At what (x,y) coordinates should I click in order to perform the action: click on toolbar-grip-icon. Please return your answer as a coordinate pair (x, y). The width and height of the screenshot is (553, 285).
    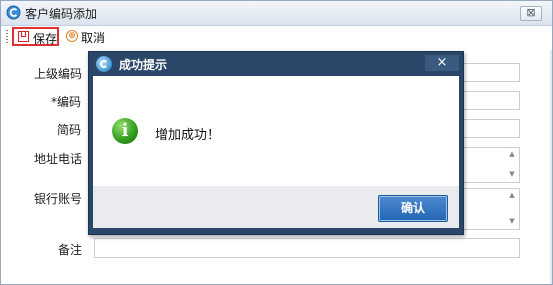
    Looking at the image, I should click on (7, 37).